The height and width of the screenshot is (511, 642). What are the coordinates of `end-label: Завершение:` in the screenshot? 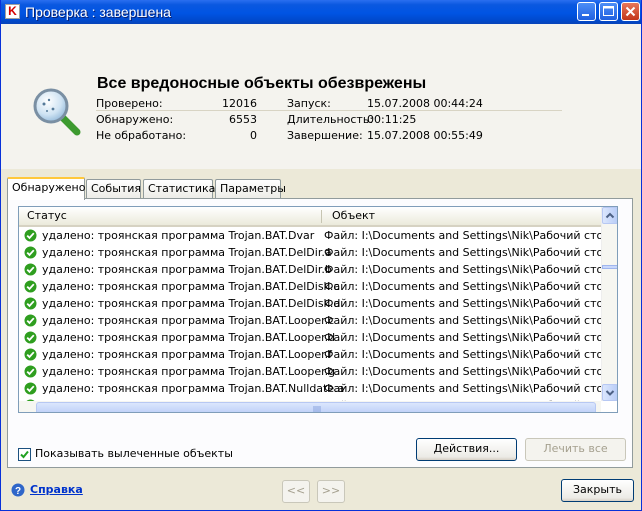 It's located at (325, 135).